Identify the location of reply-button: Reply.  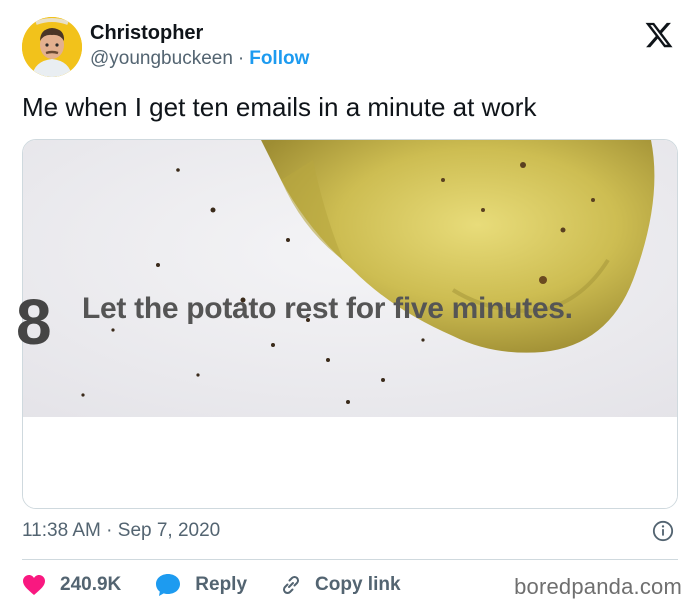
(201, 585).